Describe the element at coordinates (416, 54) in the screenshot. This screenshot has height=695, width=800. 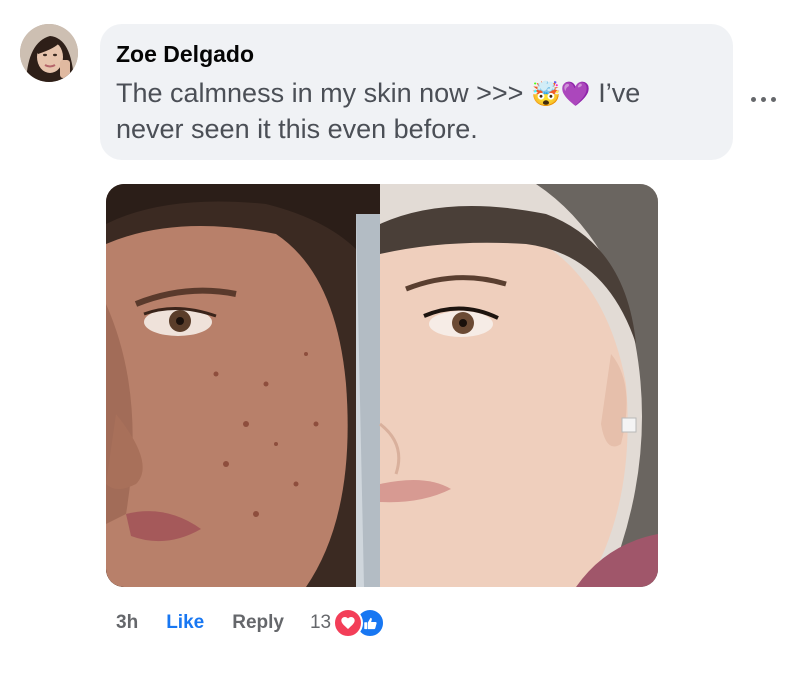
I see `comment-author: Zoe Delgado` at that location.